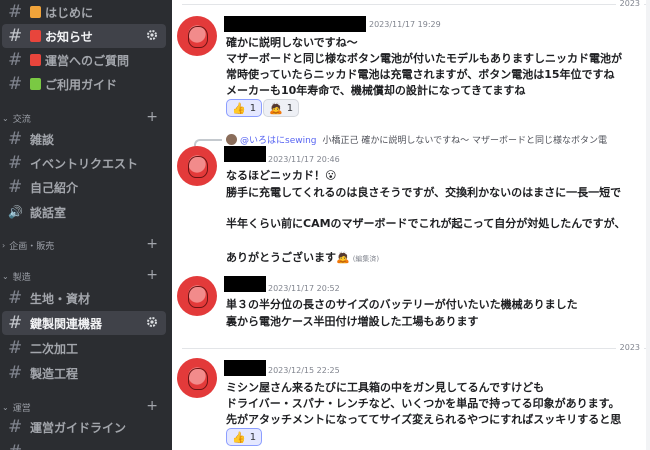 This screenshot has width=650, height=450. I want to click on channel-label: 運営へのご質問, so click(87, 60).